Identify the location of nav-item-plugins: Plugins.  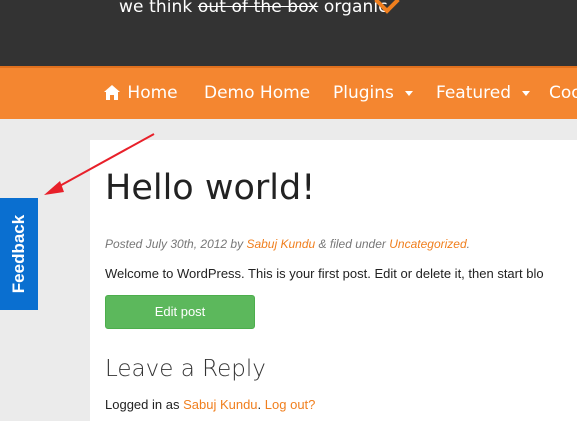
(373, 93).